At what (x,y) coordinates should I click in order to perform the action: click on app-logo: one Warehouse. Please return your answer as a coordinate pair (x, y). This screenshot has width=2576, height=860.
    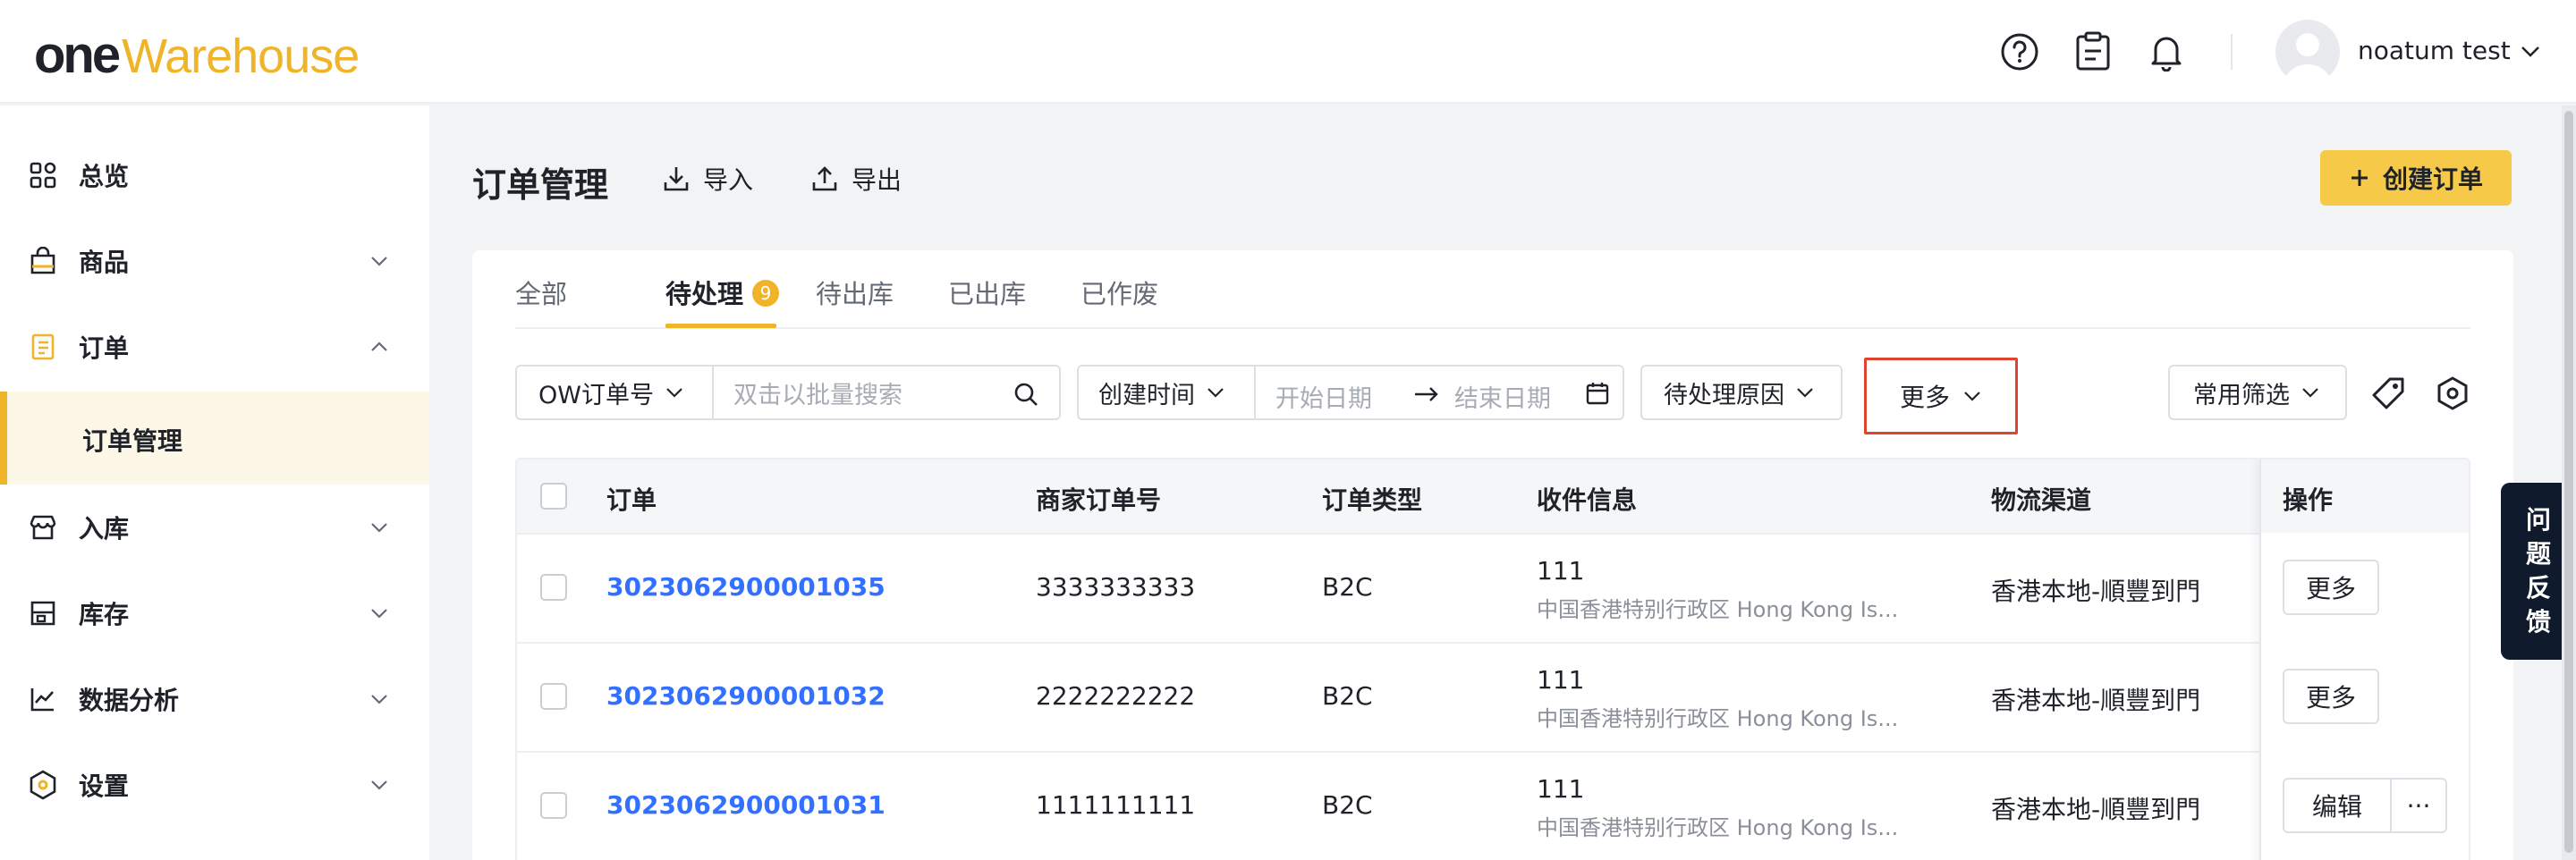
    Looking at the image, I should click on (197, 55).